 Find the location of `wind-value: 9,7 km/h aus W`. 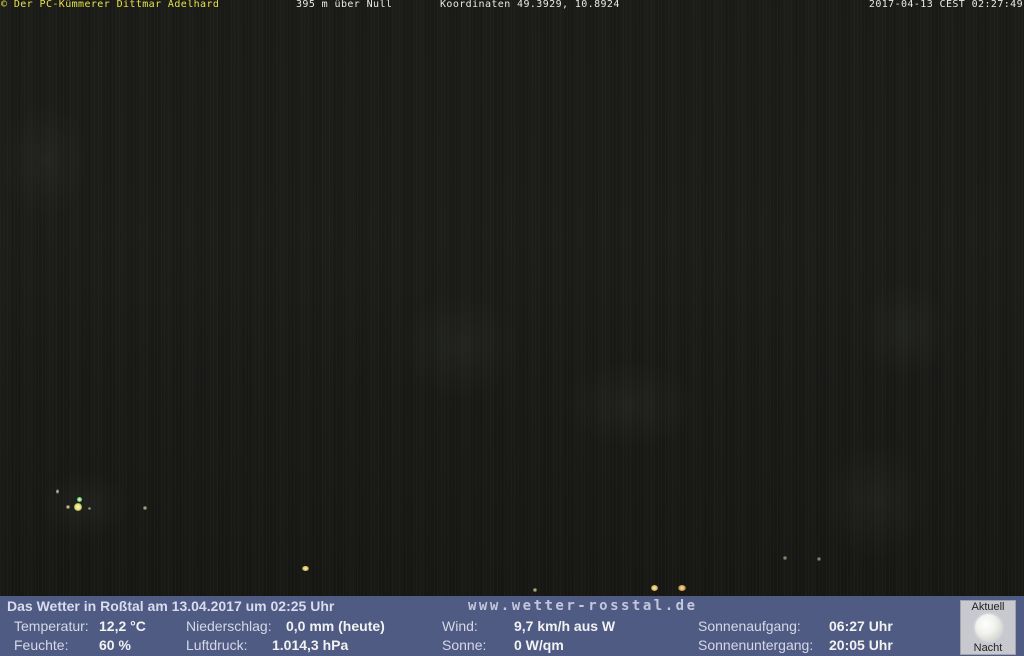

wind-value: 9,7 km/h aus W is located at coordinates (565, 626).